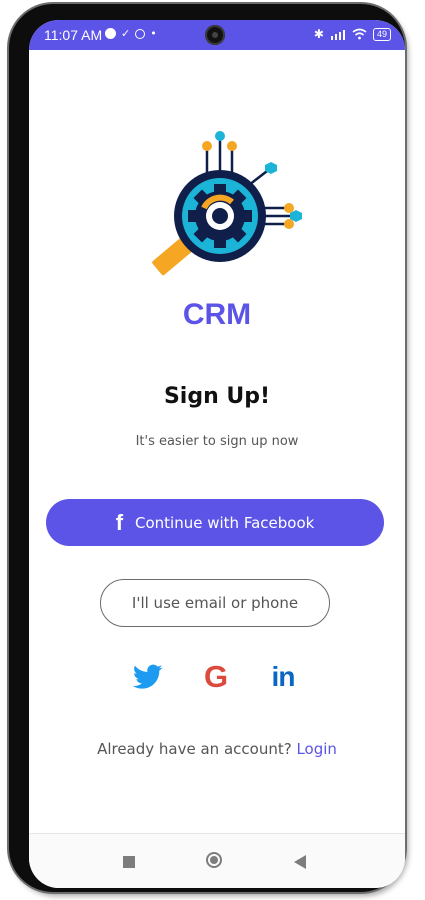 This screenshot has height=900, width=425. What do you see at coordinates (119, 522) in the screenshot?
I see `facebook-icon: f` at bounding box center [119, 522].